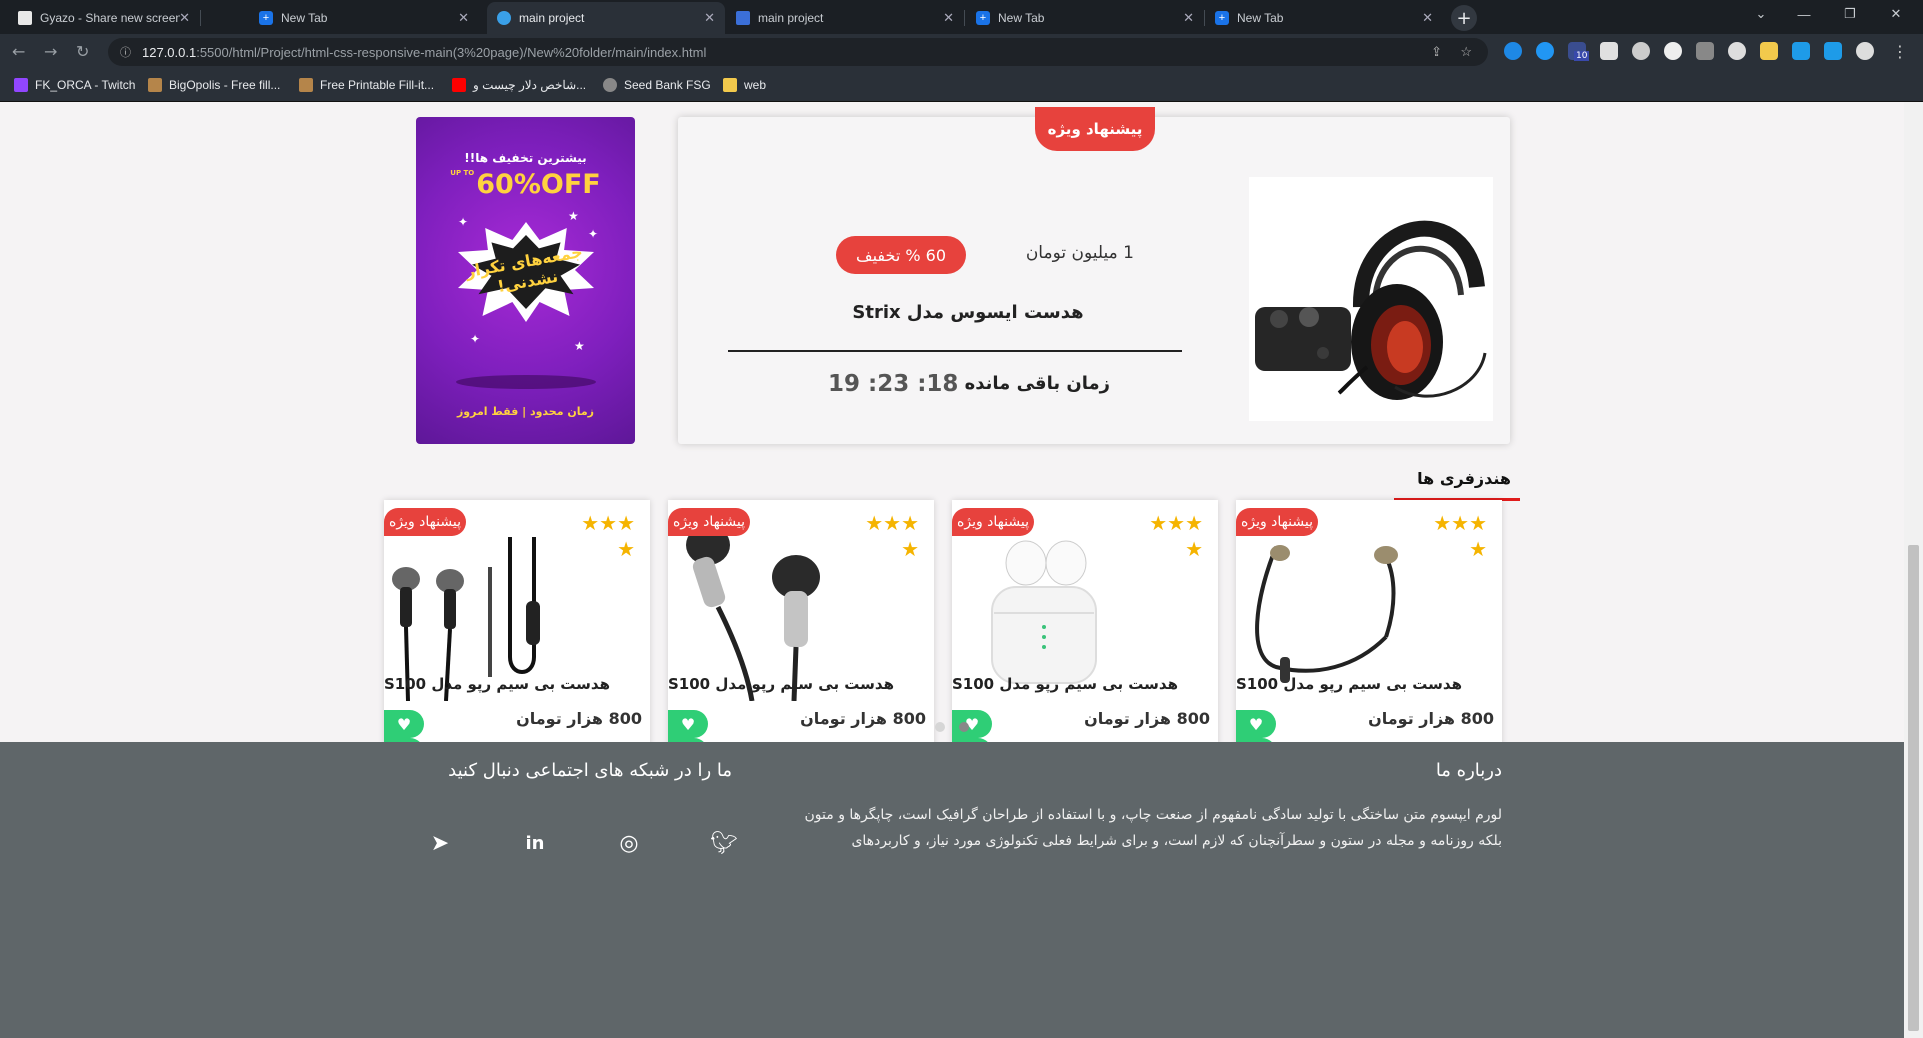 This screenshot has height=1038, width=1923. I want to click on tab-main-project: main project ✕, so click(845, 18).